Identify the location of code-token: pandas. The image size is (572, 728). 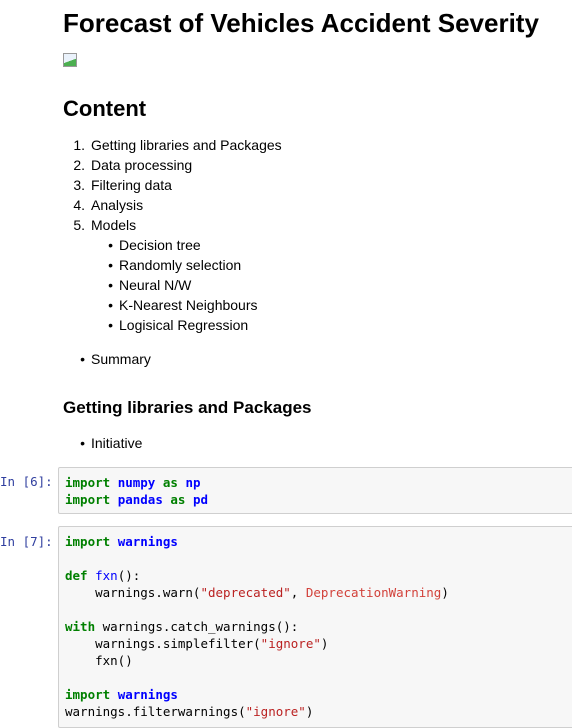
(140, 499).